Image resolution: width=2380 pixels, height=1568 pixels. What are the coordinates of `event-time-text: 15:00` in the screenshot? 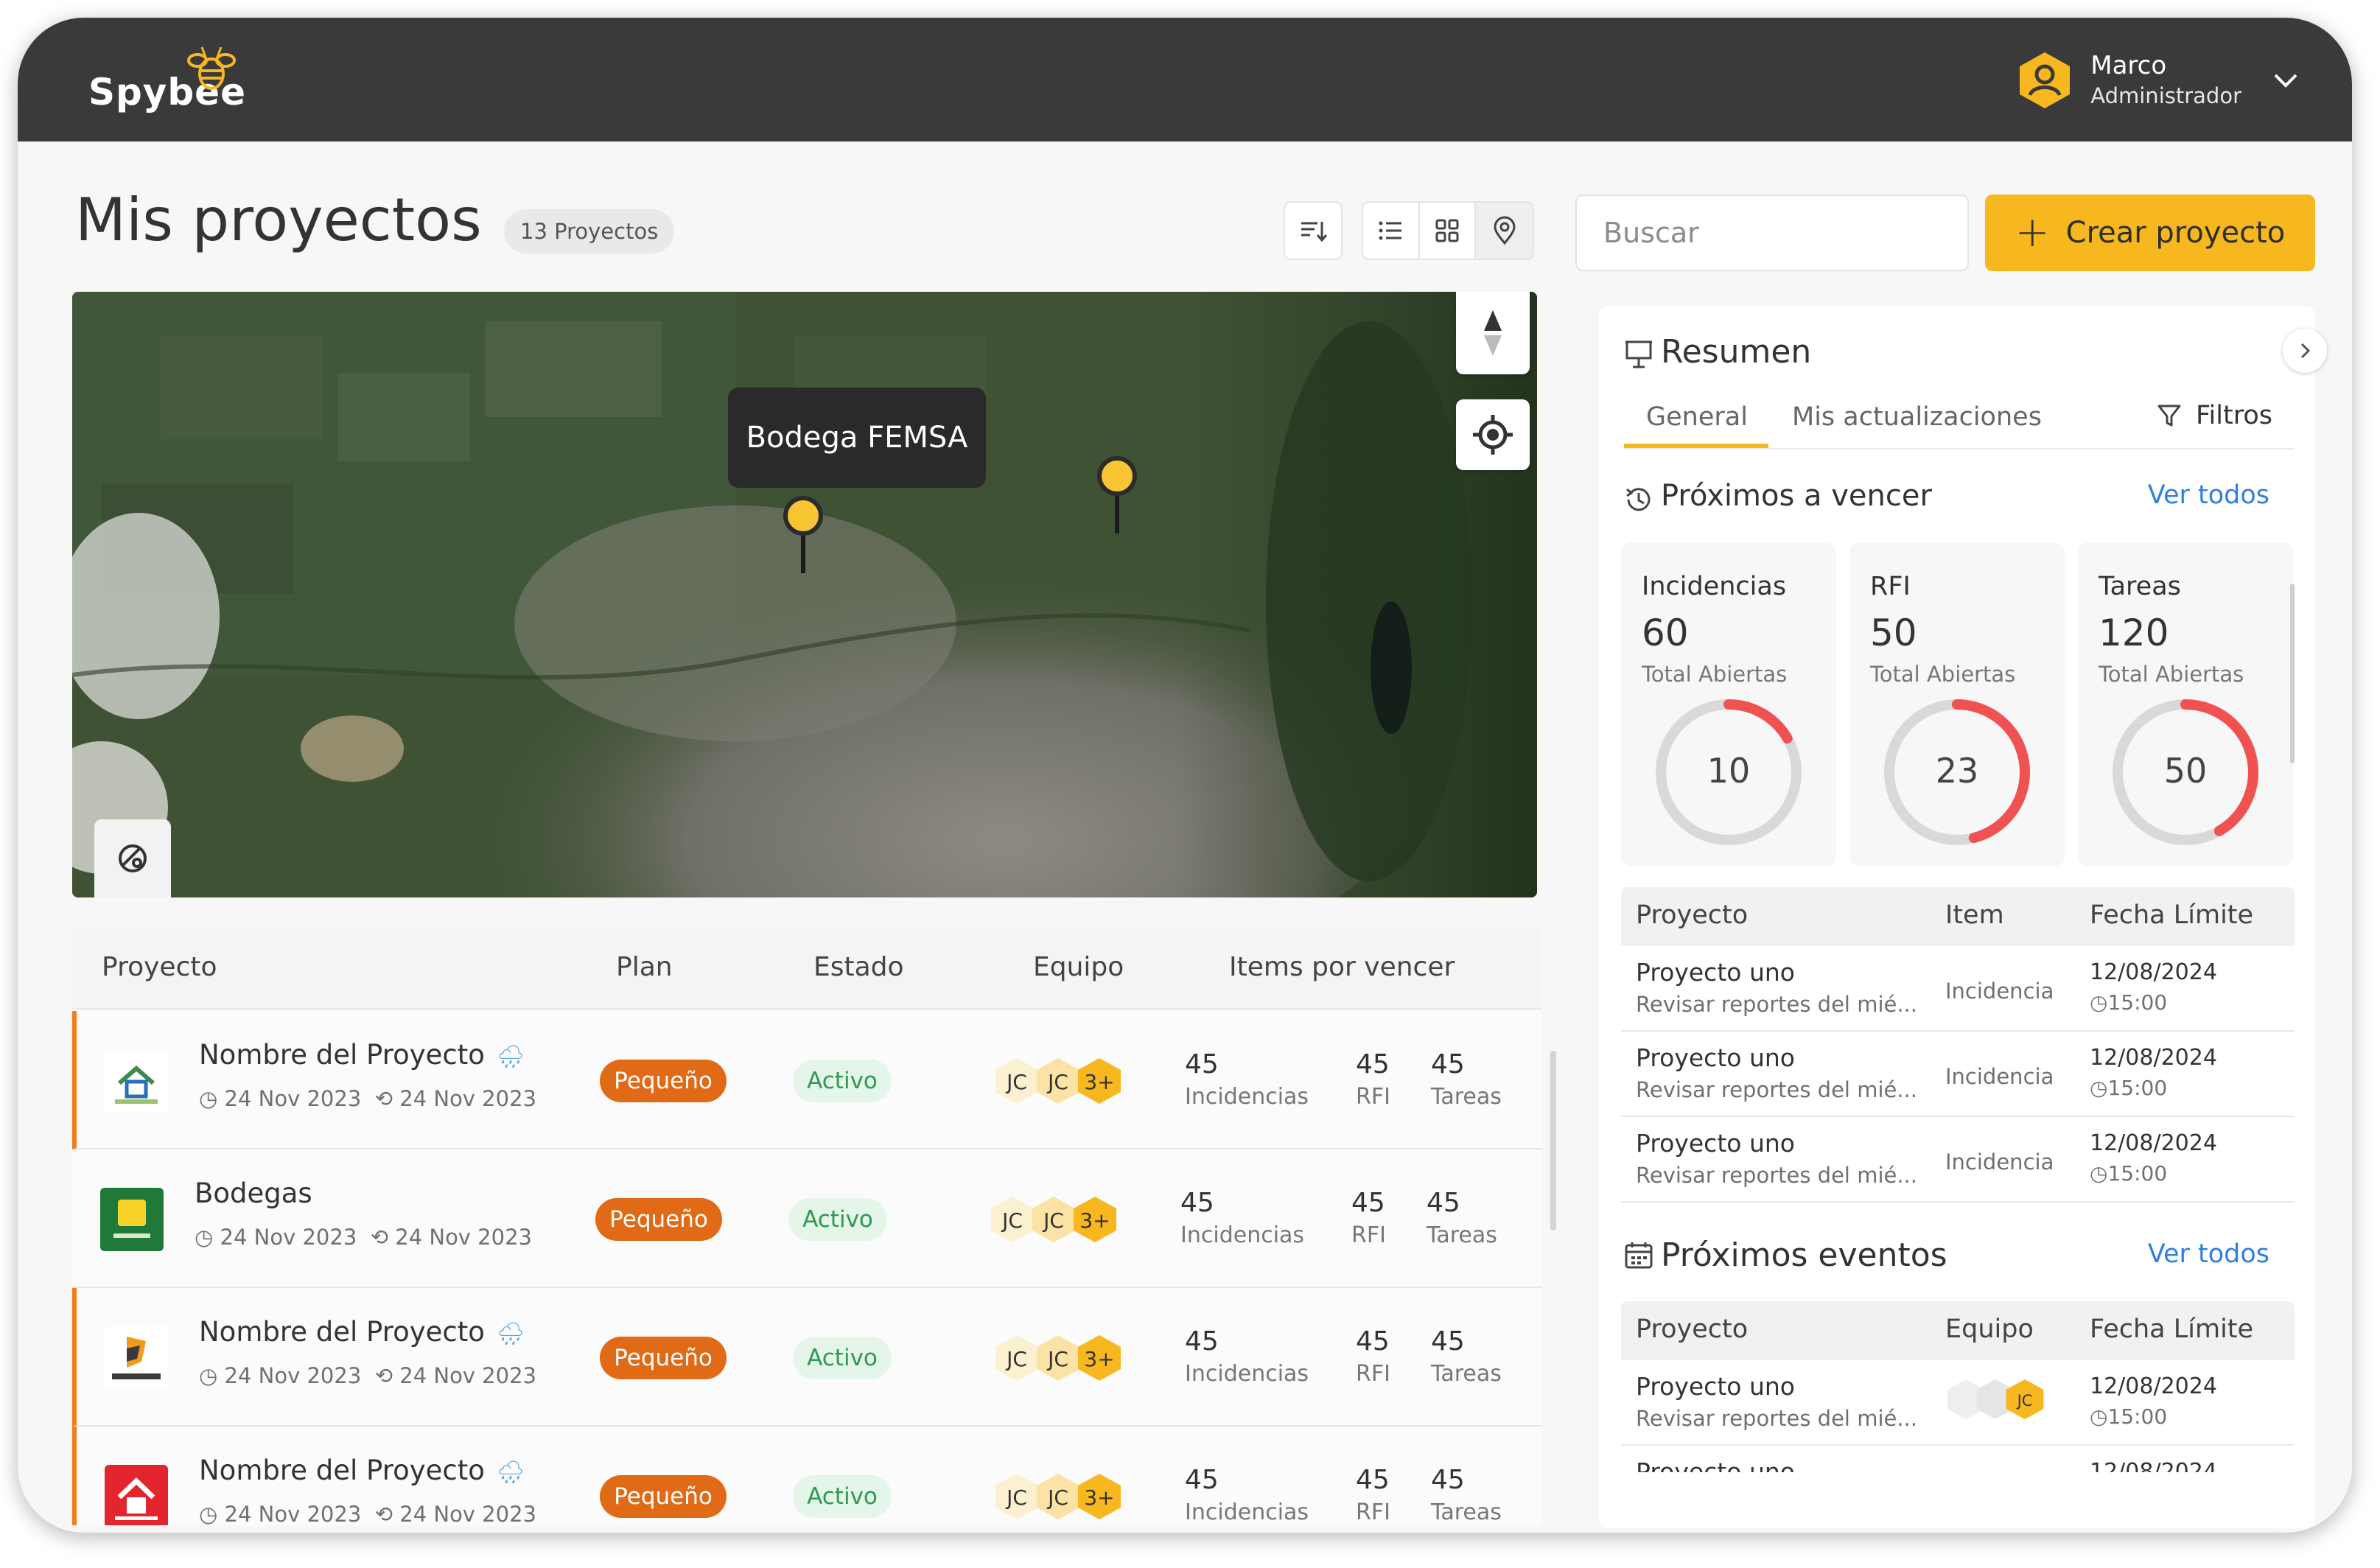 It's located at (2137, 1416).